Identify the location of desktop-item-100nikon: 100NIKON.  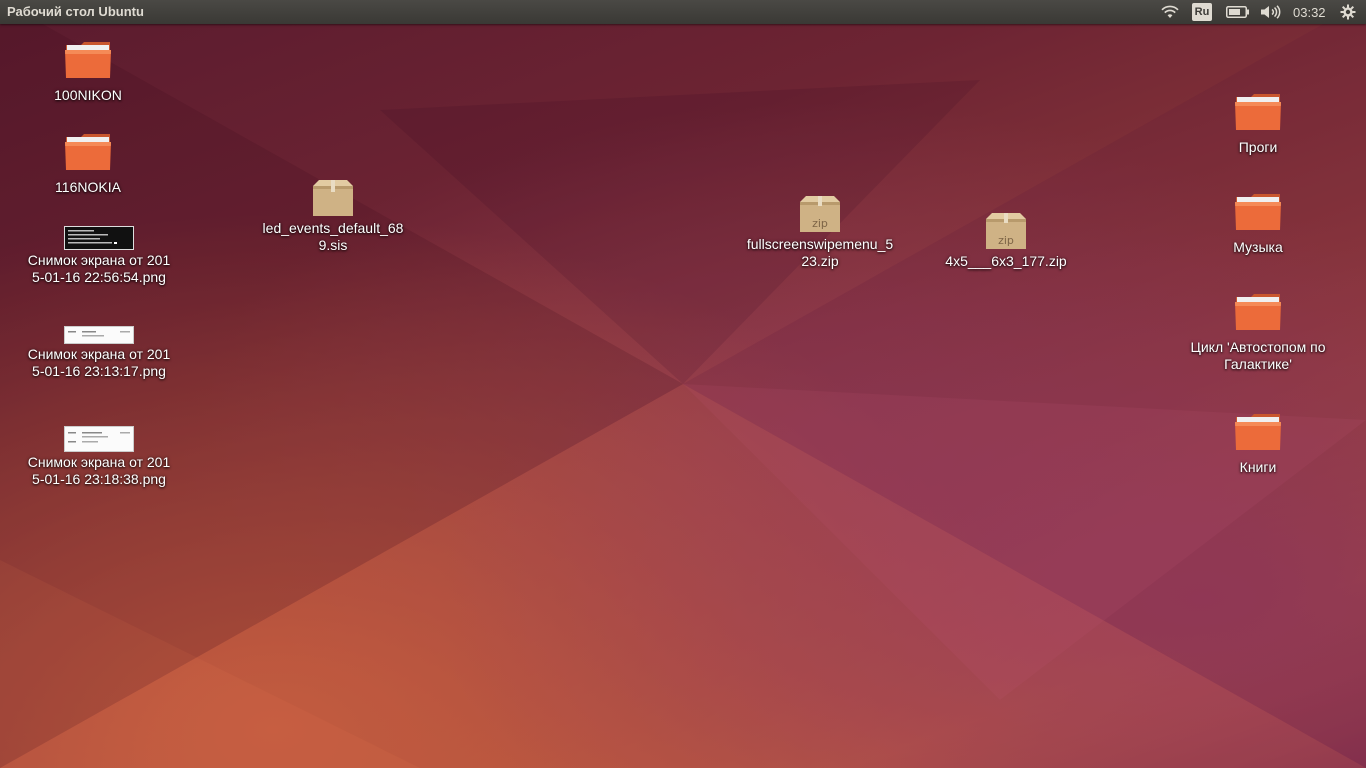
(88, 72).